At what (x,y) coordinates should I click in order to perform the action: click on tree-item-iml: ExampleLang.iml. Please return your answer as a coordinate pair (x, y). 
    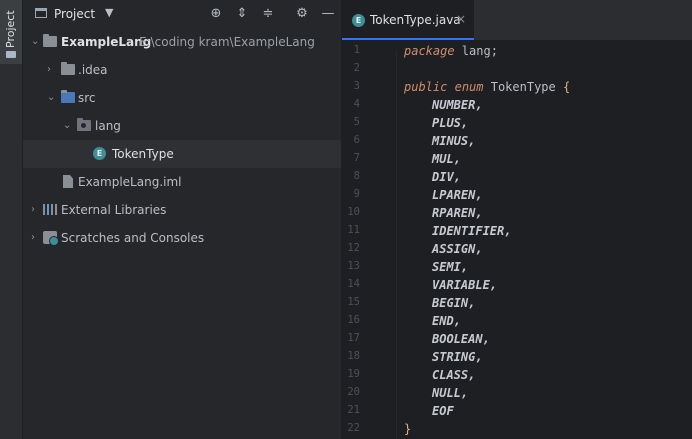
    Looking at the image, I should click on (182, 182).